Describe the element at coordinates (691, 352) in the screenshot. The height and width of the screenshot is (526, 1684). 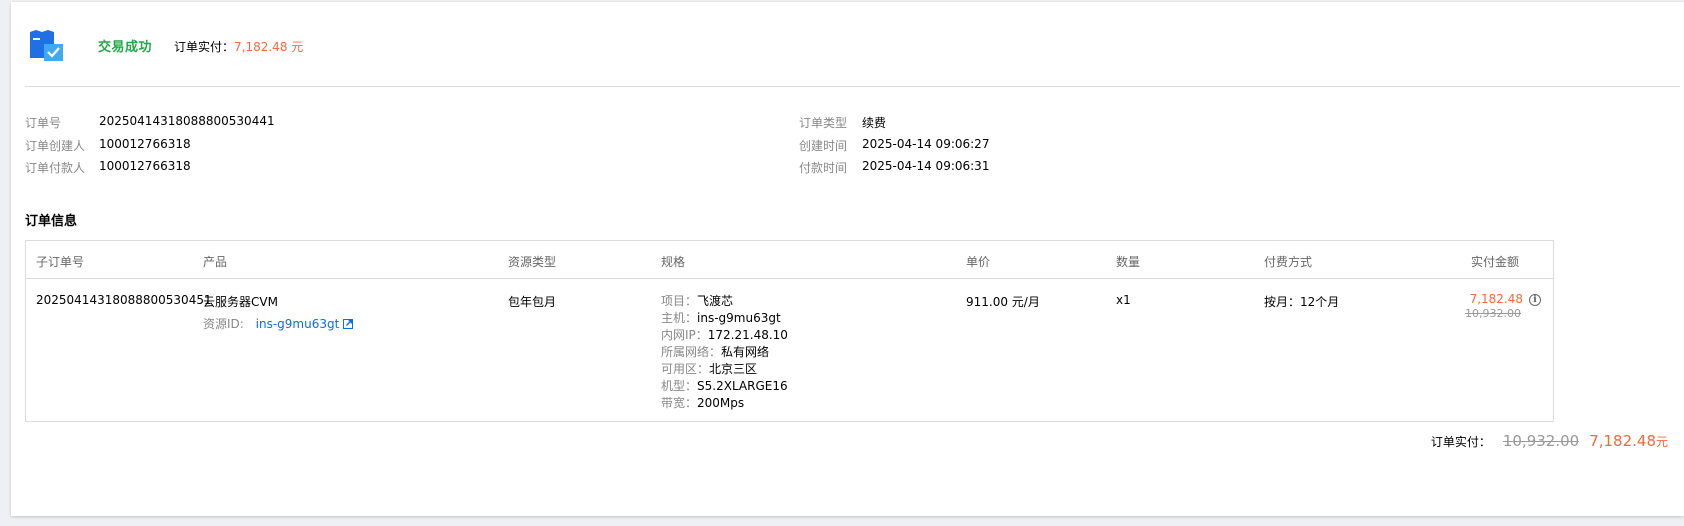
I see `spec-label: 所属网络：` at that location.